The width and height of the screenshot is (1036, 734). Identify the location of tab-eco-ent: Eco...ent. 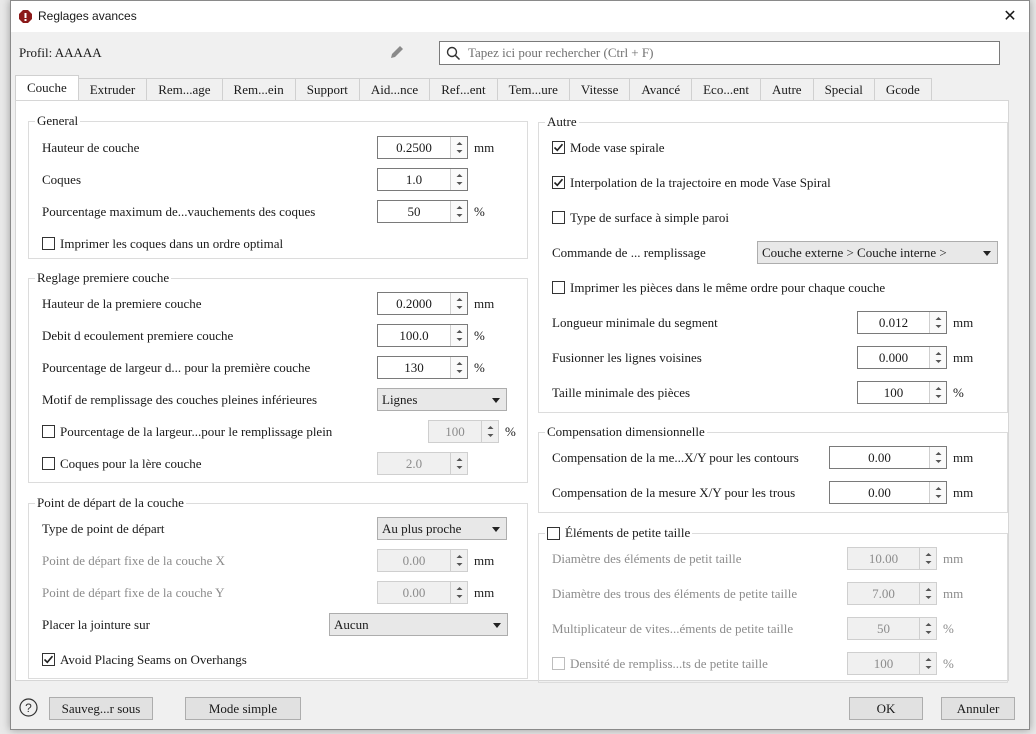
(726, 89).